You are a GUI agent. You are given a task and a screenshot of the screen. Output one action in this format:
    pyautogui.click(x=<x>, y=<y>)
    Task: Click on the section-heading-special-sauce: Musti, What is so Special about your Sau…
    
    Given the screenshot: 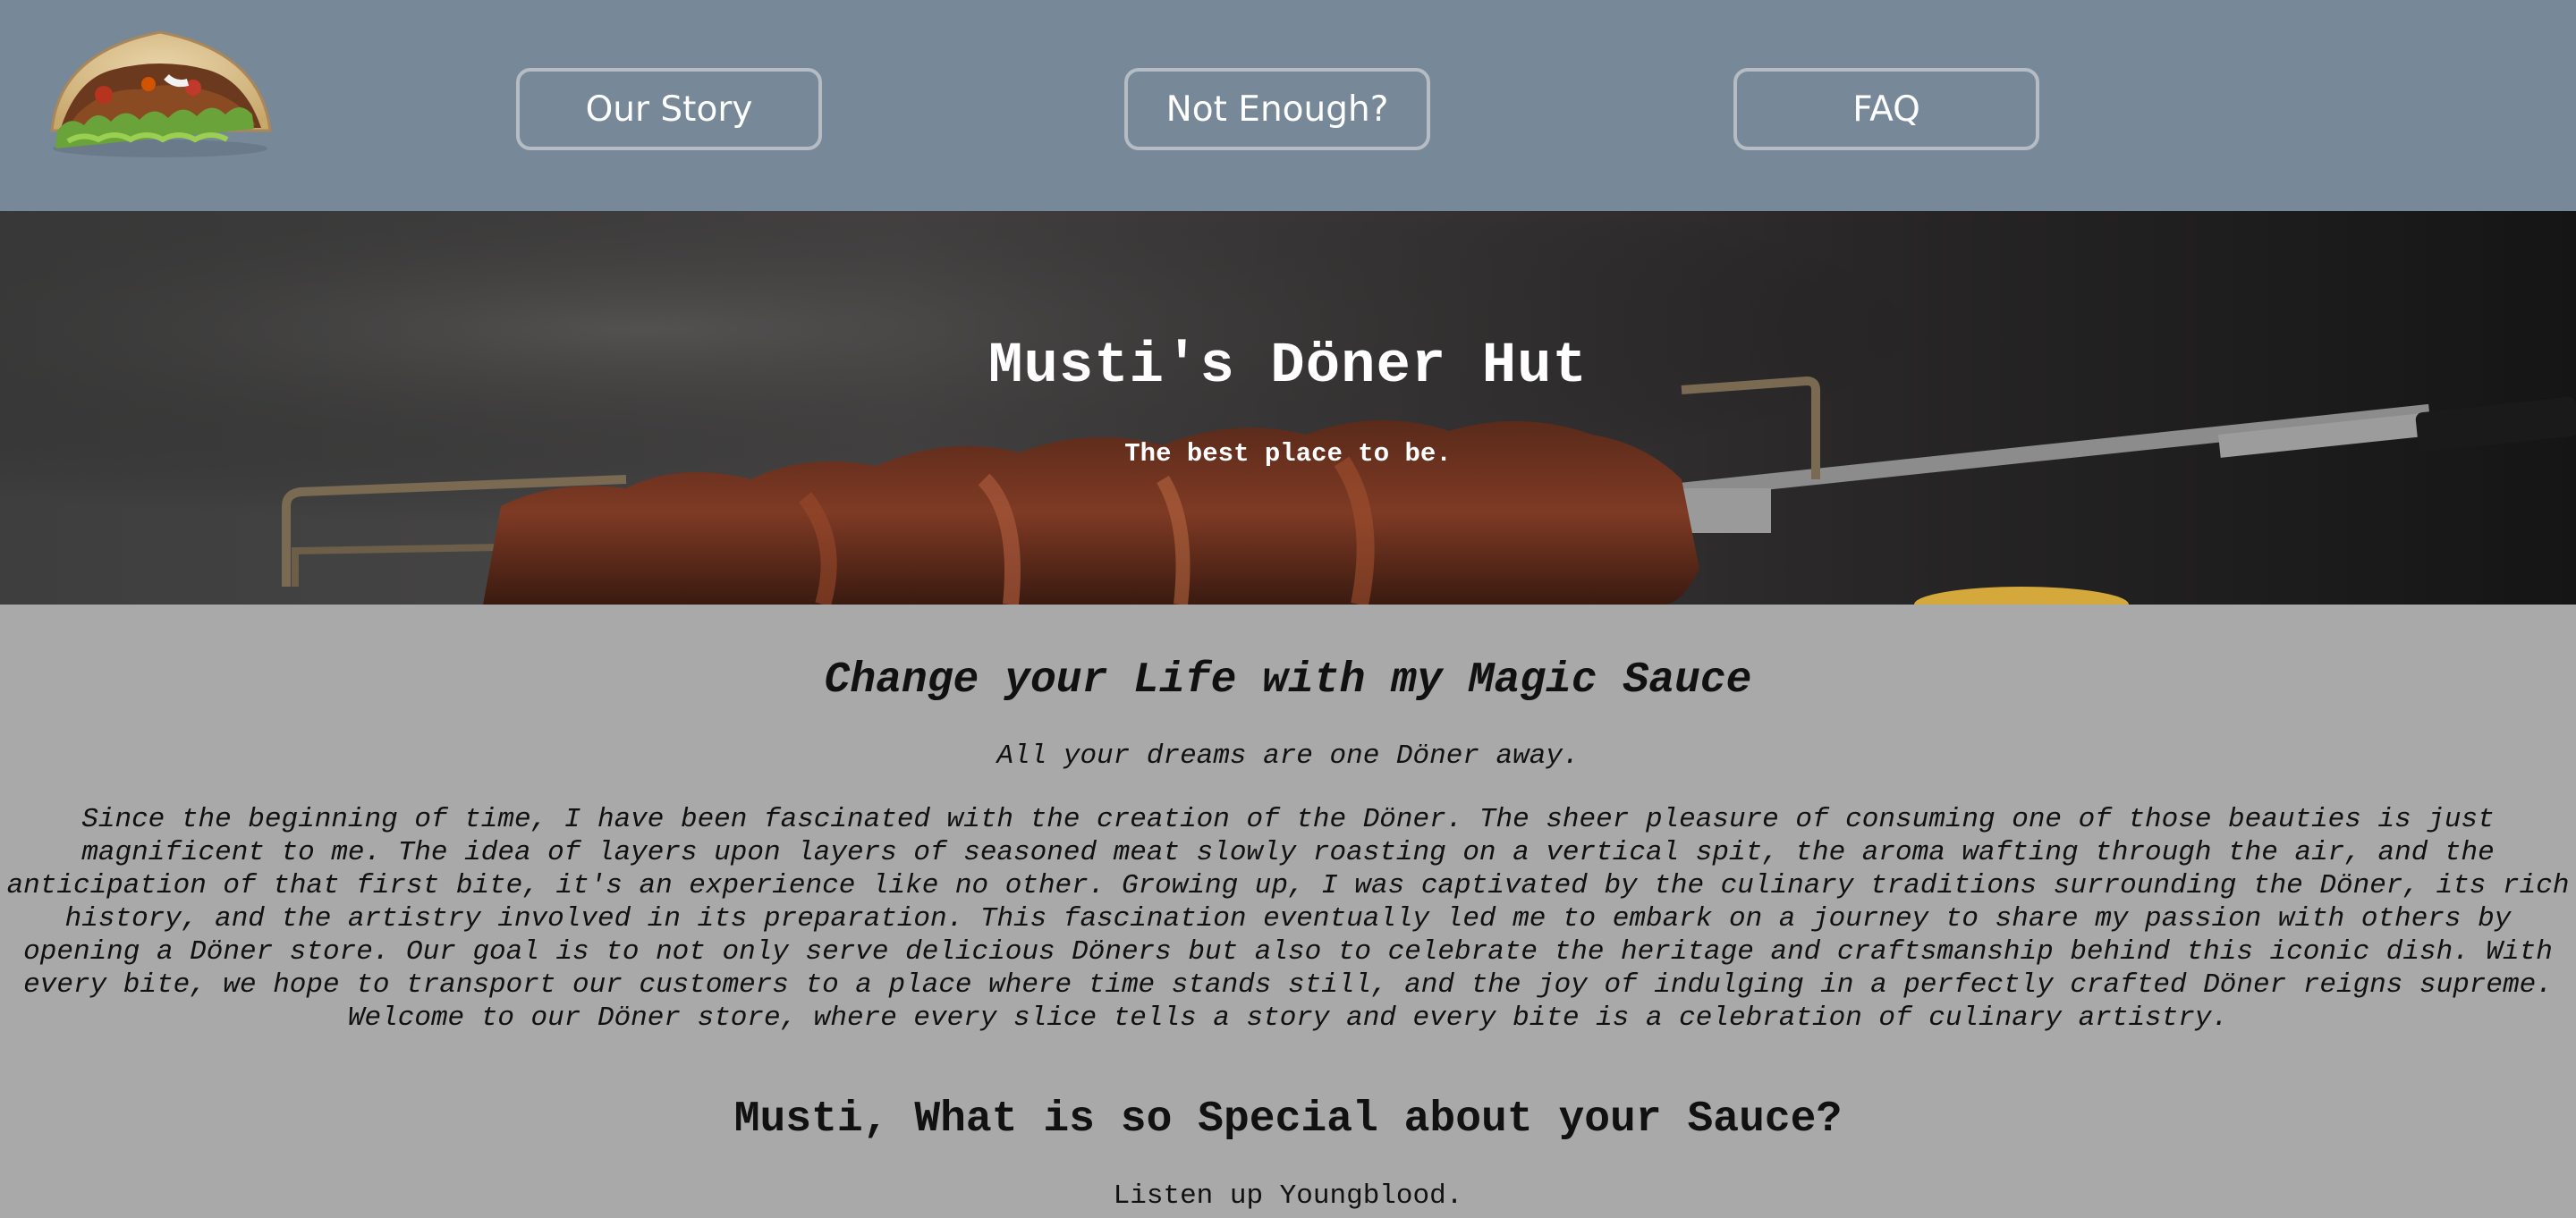 What is the action you would take?
    pyautogui.click(x=1288, y=1119)
    